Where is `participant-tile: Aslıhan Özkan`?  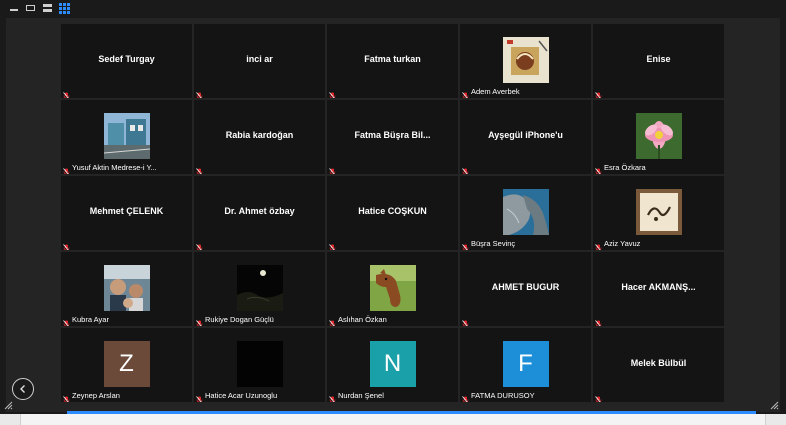
participant-tile: Aslıhan Özkan is located at coordinates (392, 289).